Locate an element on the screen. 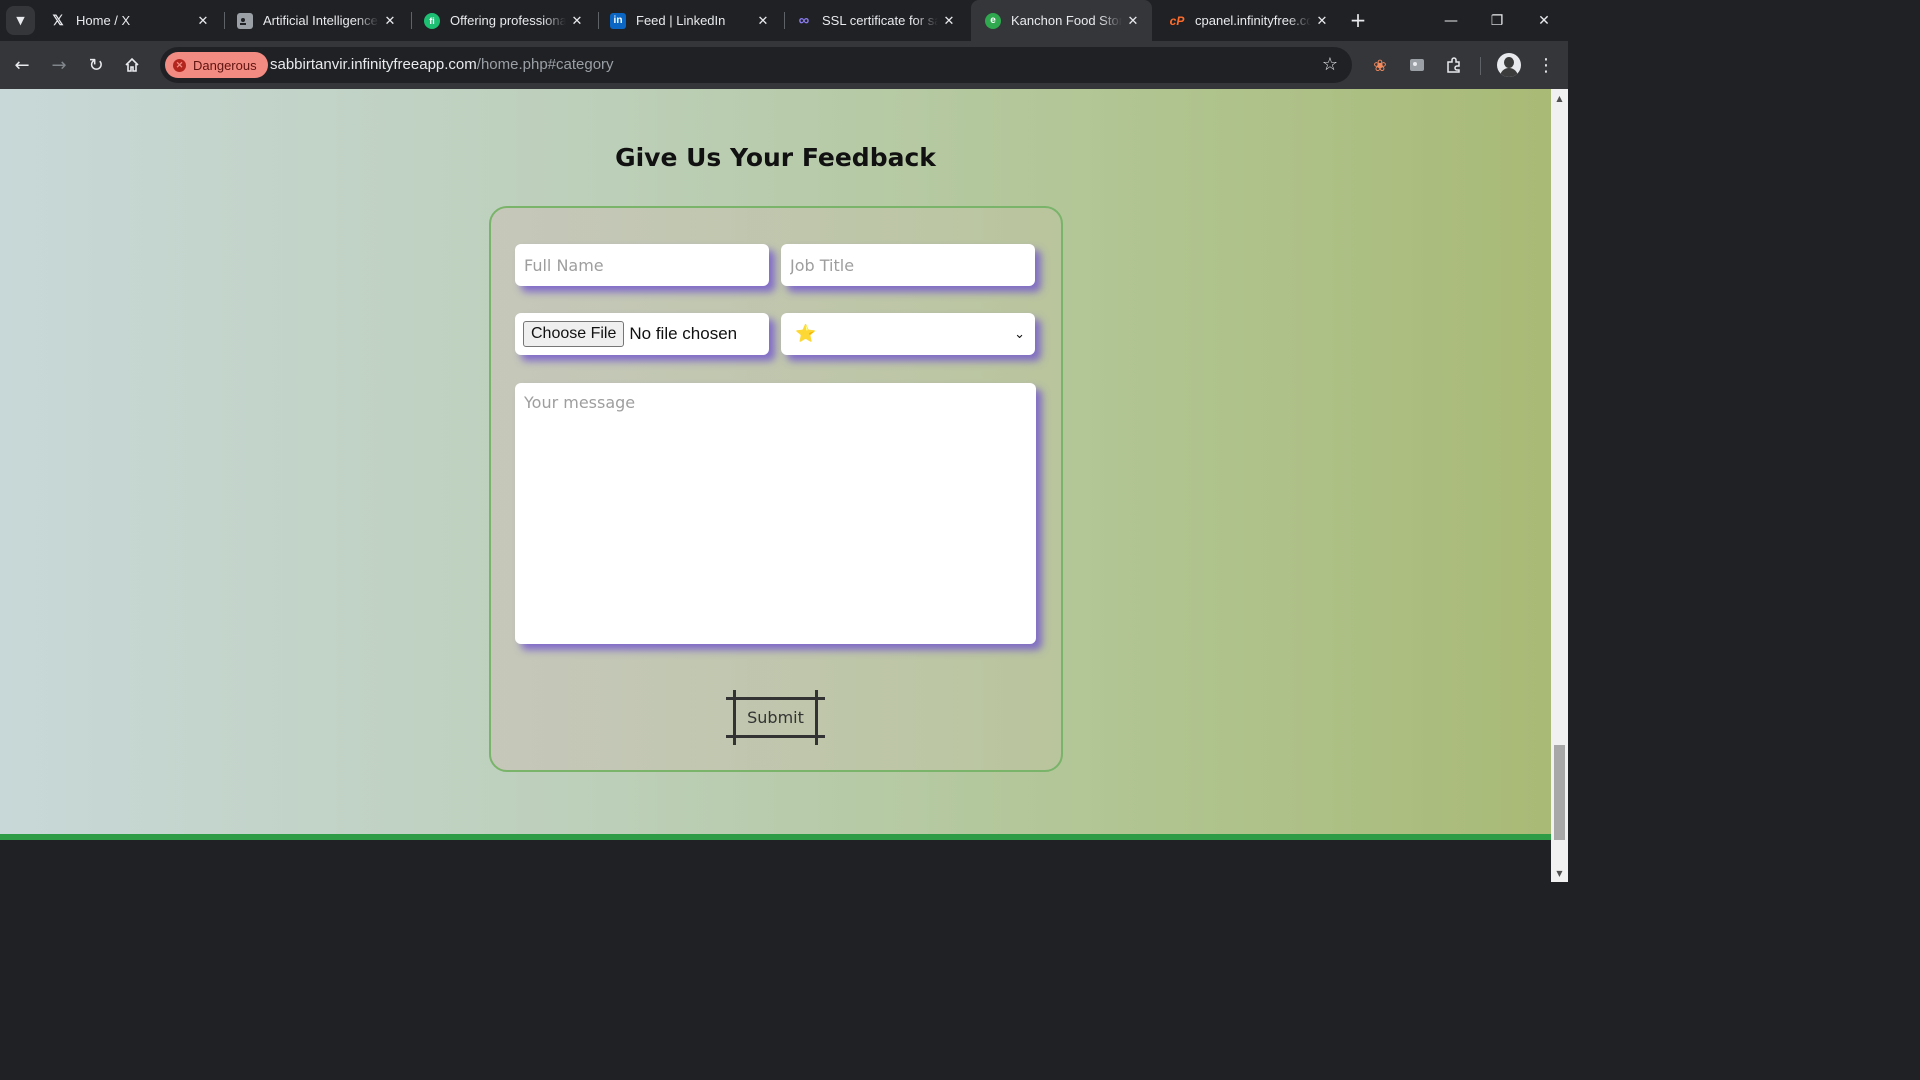 Image resolution: width=1920 pixels, height=1080 pixels. reload-button: ↻ is located at coordinates (96, 65).